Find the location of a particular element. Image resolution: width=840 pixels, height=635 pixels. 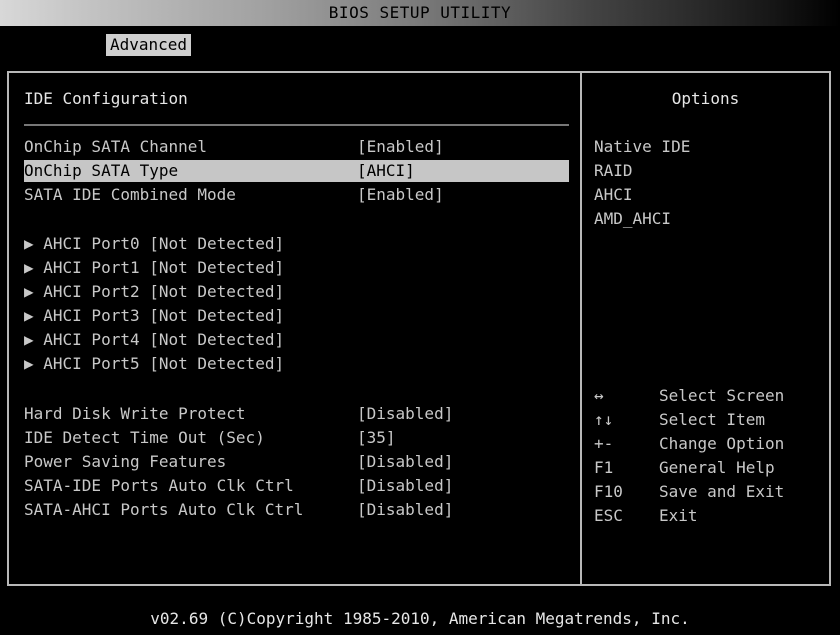

window-title: BIOS SETUP UTILITY is located at coordinates (420, 12).